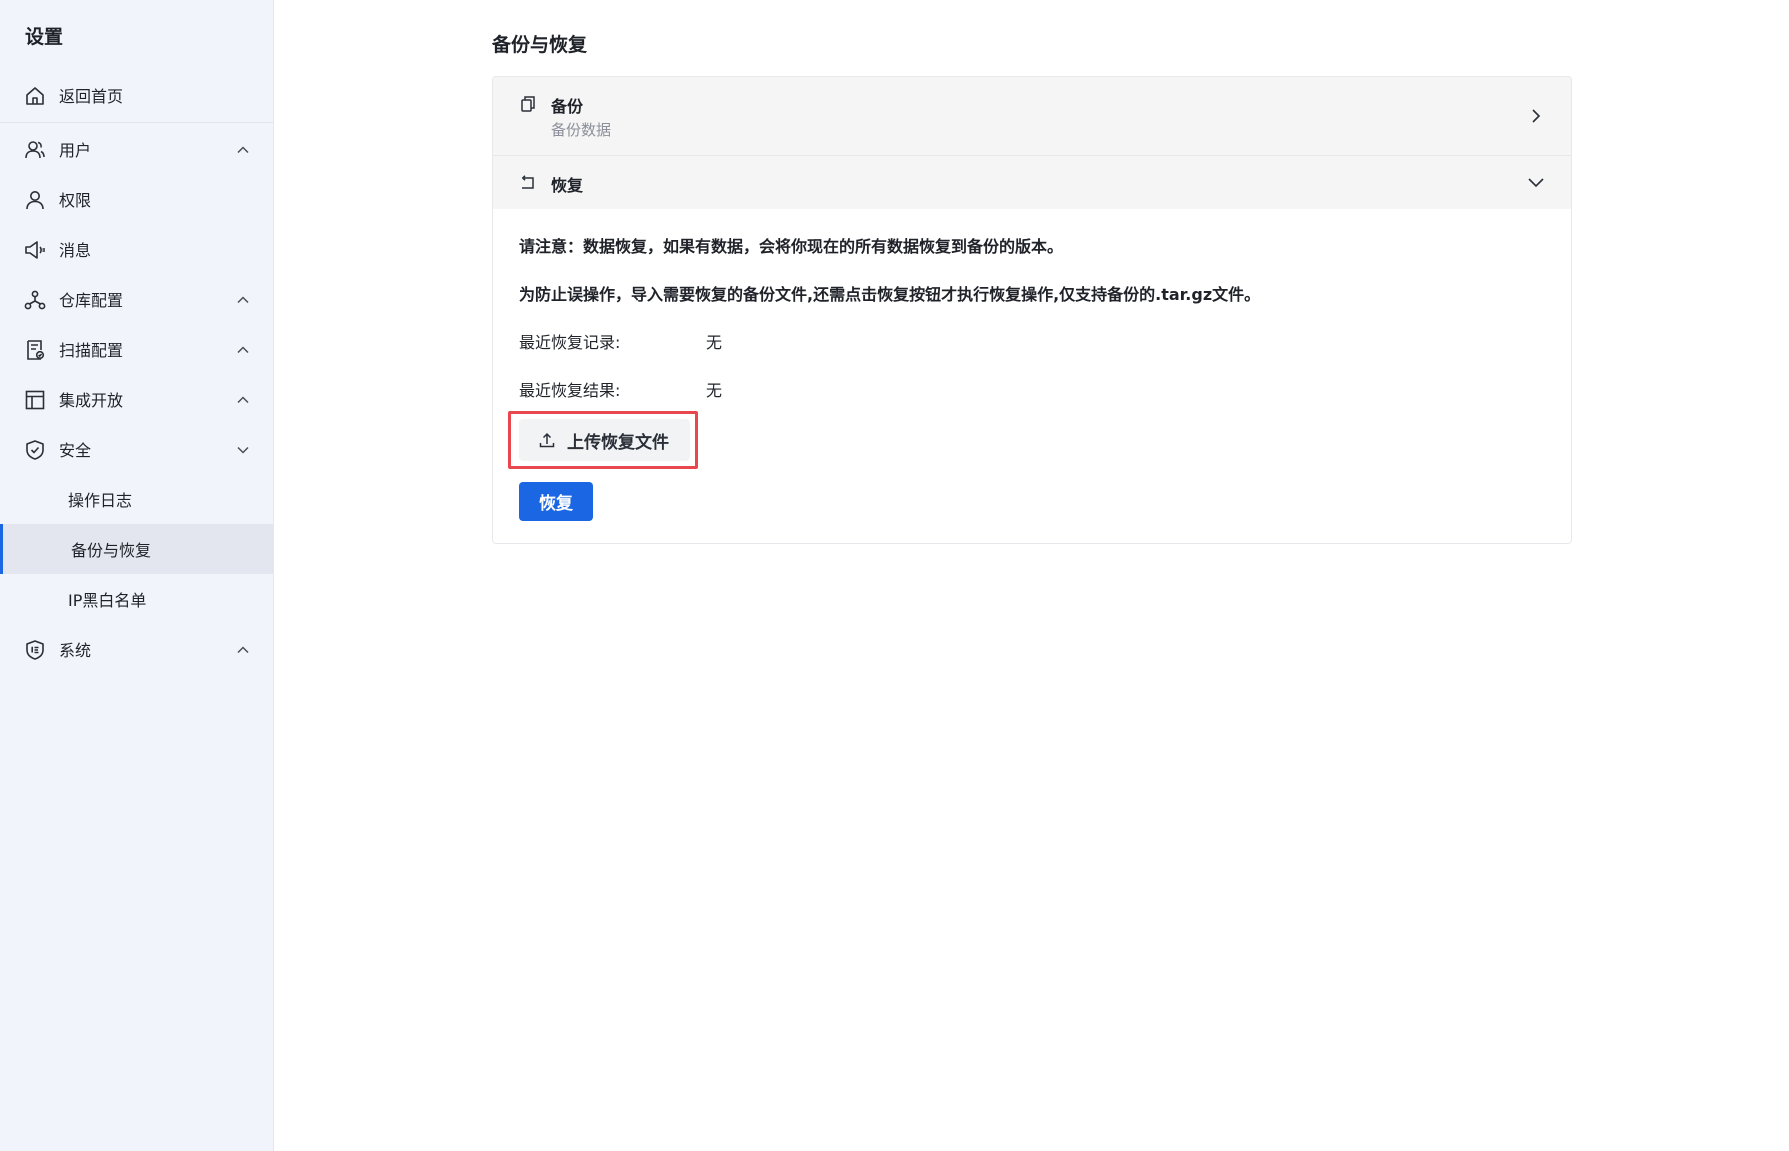  What do you see at coordinates (35, 250) in the screenshot?
I see `megaphone-icon` at bounding box center [35, 250].